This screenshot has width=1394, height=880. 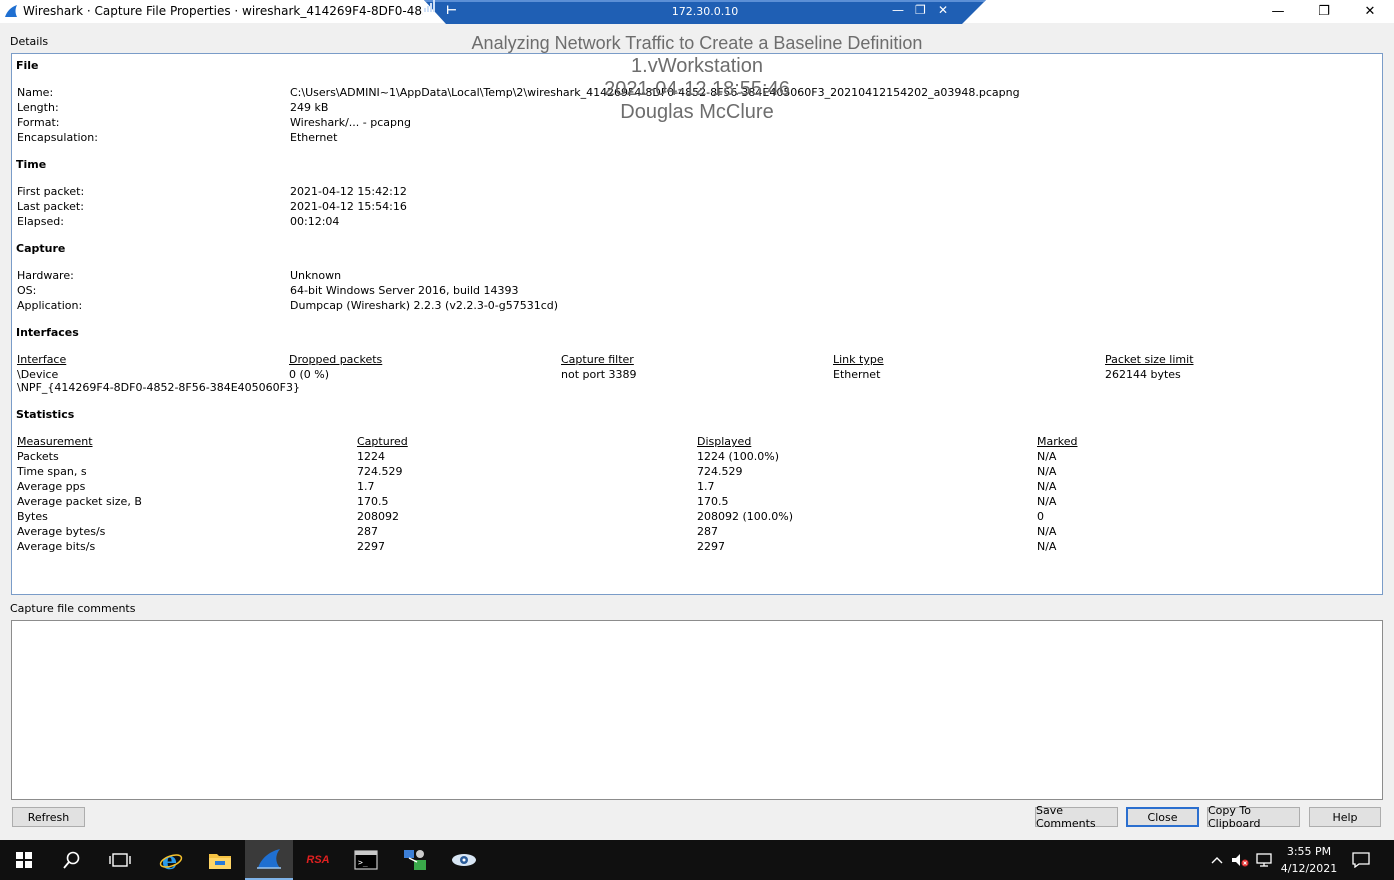 What do you see at coordinates (713, 501) in the screenshot?
I see `stat-displayed: 170.5` at bounding box center [713, 501].